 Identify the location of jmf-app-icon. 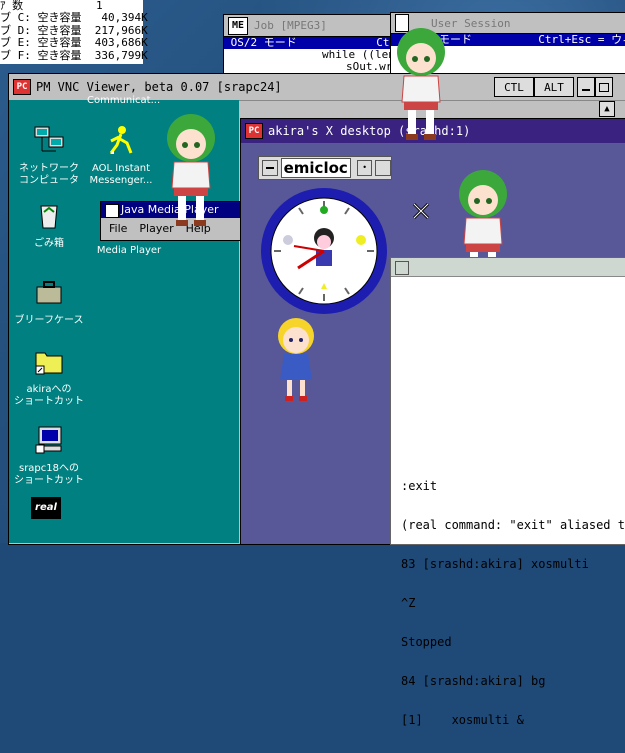
(112, 211).